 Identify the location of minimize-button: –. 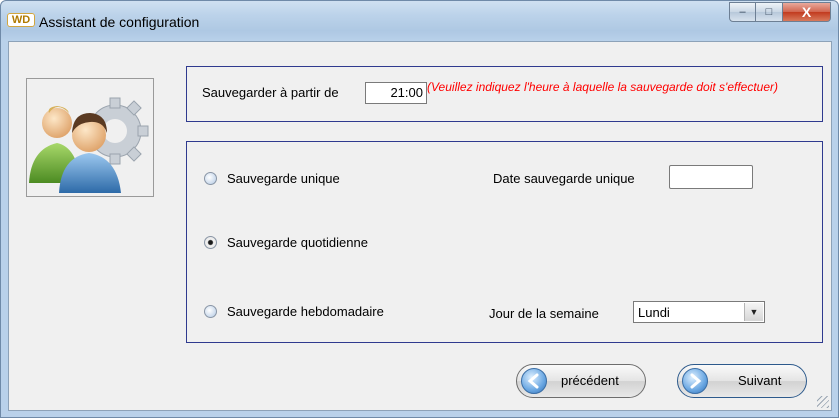
(742, 12).